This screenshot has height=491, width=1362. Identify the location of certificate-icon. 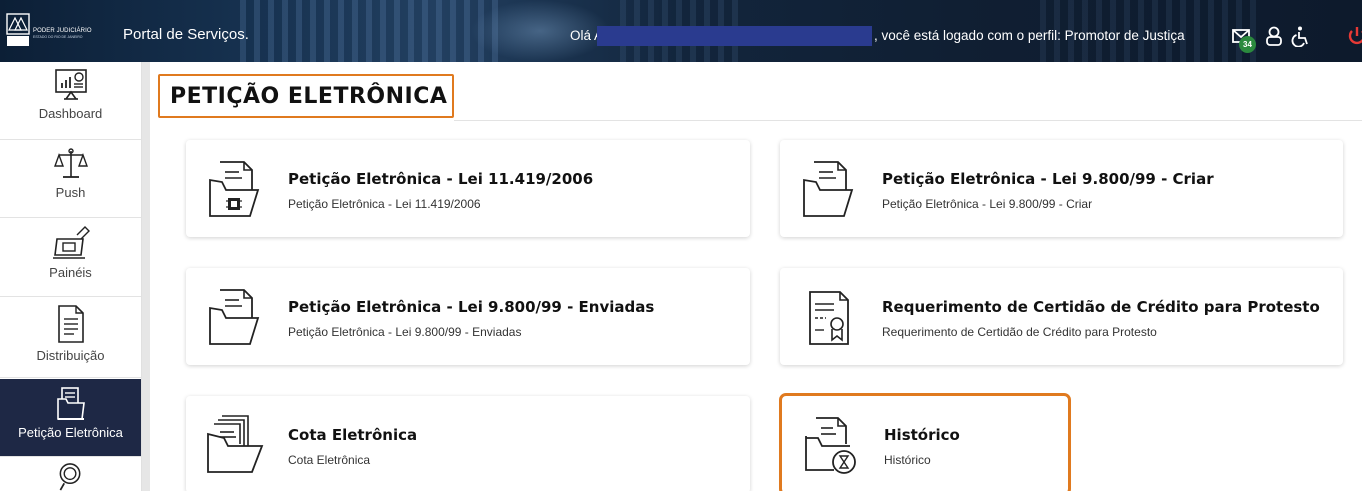
(829, 318).